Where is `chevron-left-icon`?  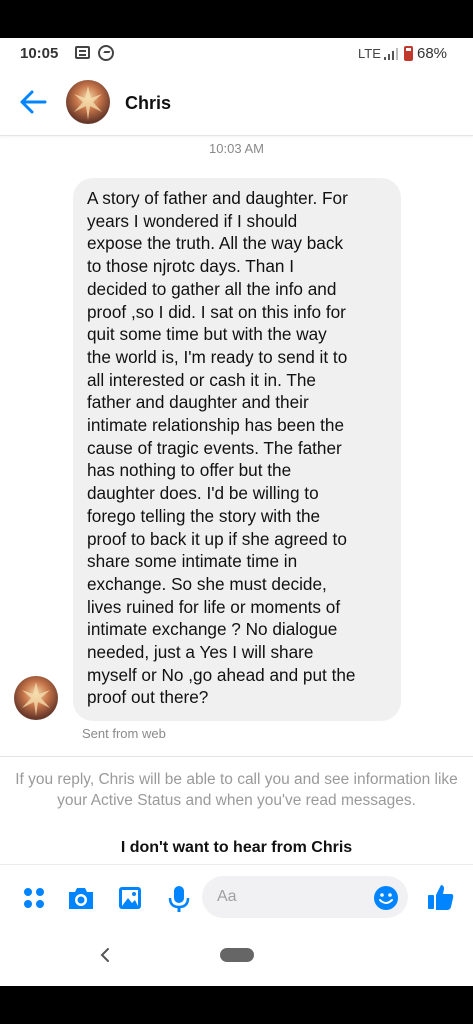
chevron-left-icon is located at coordinates (104, 955).